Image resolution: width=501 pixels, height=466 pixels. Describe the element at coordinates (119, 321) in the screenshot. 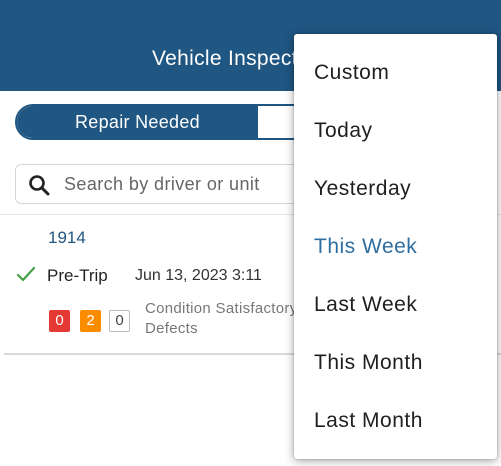

I see `defect-count-badge-gray: 0` at that location.